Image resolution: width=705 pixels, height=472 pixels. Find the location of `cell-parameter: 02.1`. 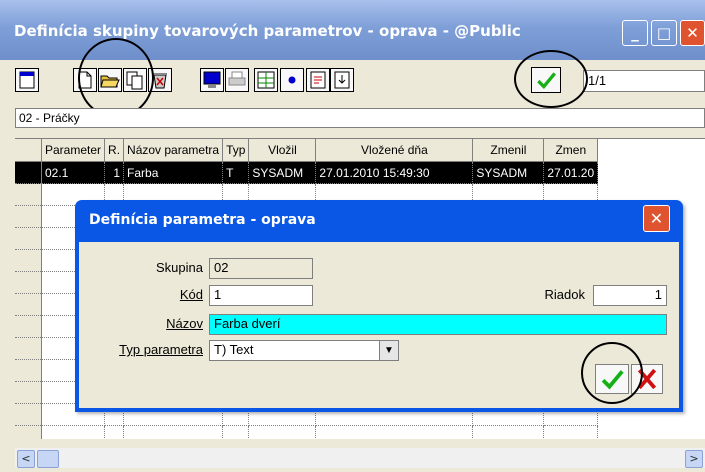

cell-parameter: 02.1 is located at coordinates (73, 172).